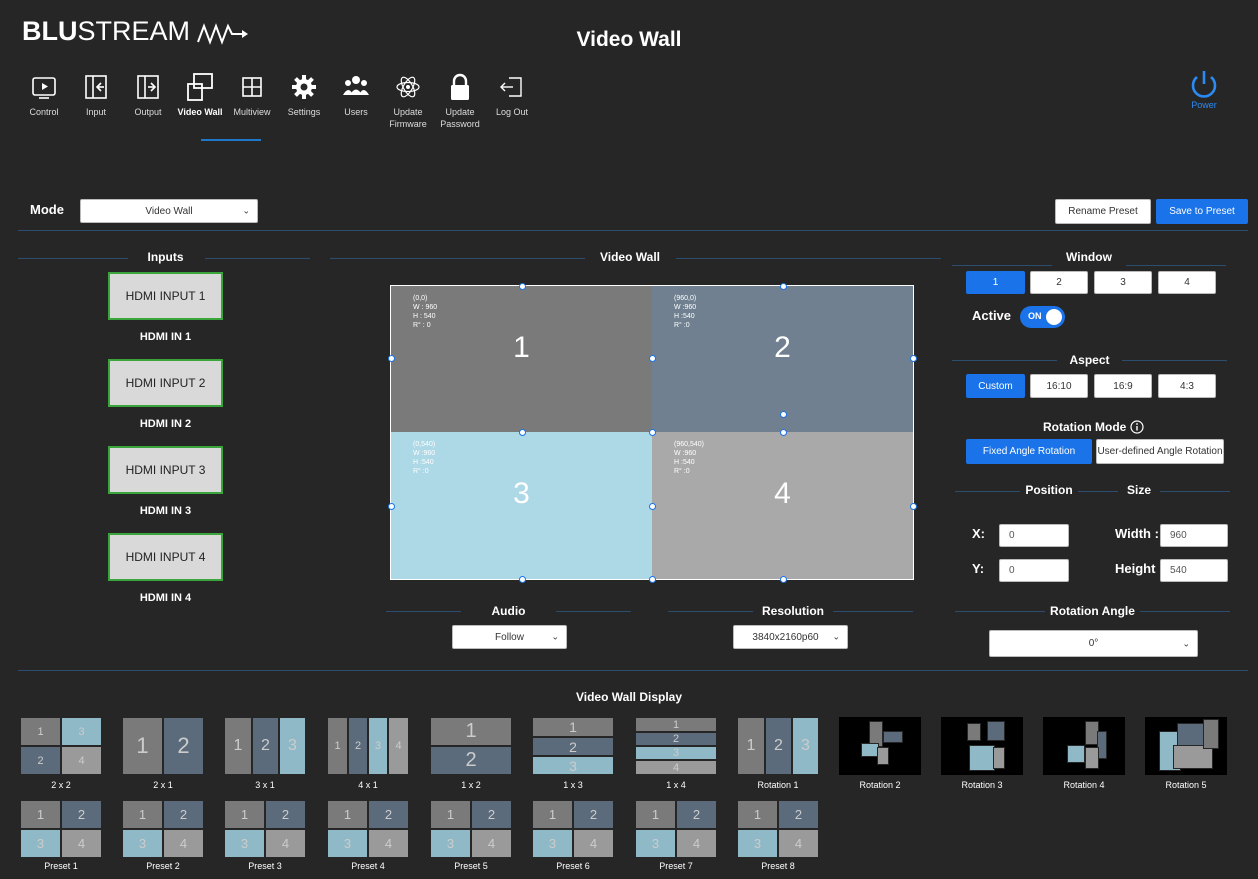 This screenshot has width=1258, height=879. What do you see at coordinates (778, 785) in the screenshot?
I see `layout-thumbnail-label: Rotation 1` at bounding box center [778, 785].